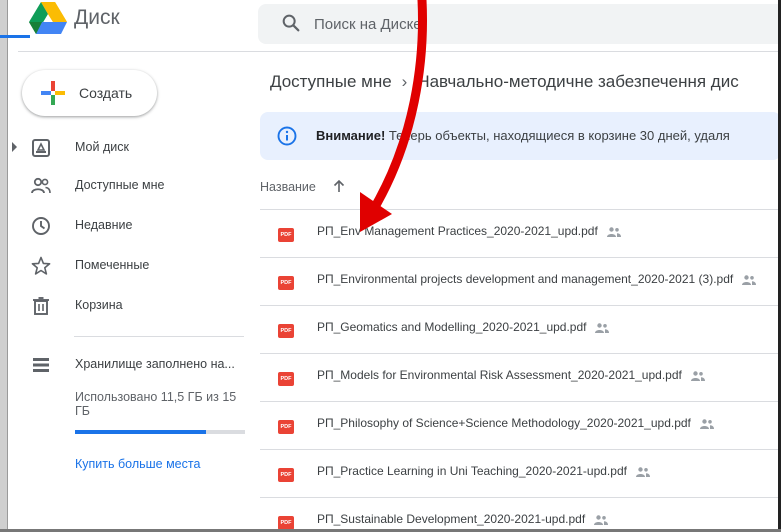 This screenshot has width=781, height=532. I want to click on sidebar-item-recent: Недавние, so click(138, 226).